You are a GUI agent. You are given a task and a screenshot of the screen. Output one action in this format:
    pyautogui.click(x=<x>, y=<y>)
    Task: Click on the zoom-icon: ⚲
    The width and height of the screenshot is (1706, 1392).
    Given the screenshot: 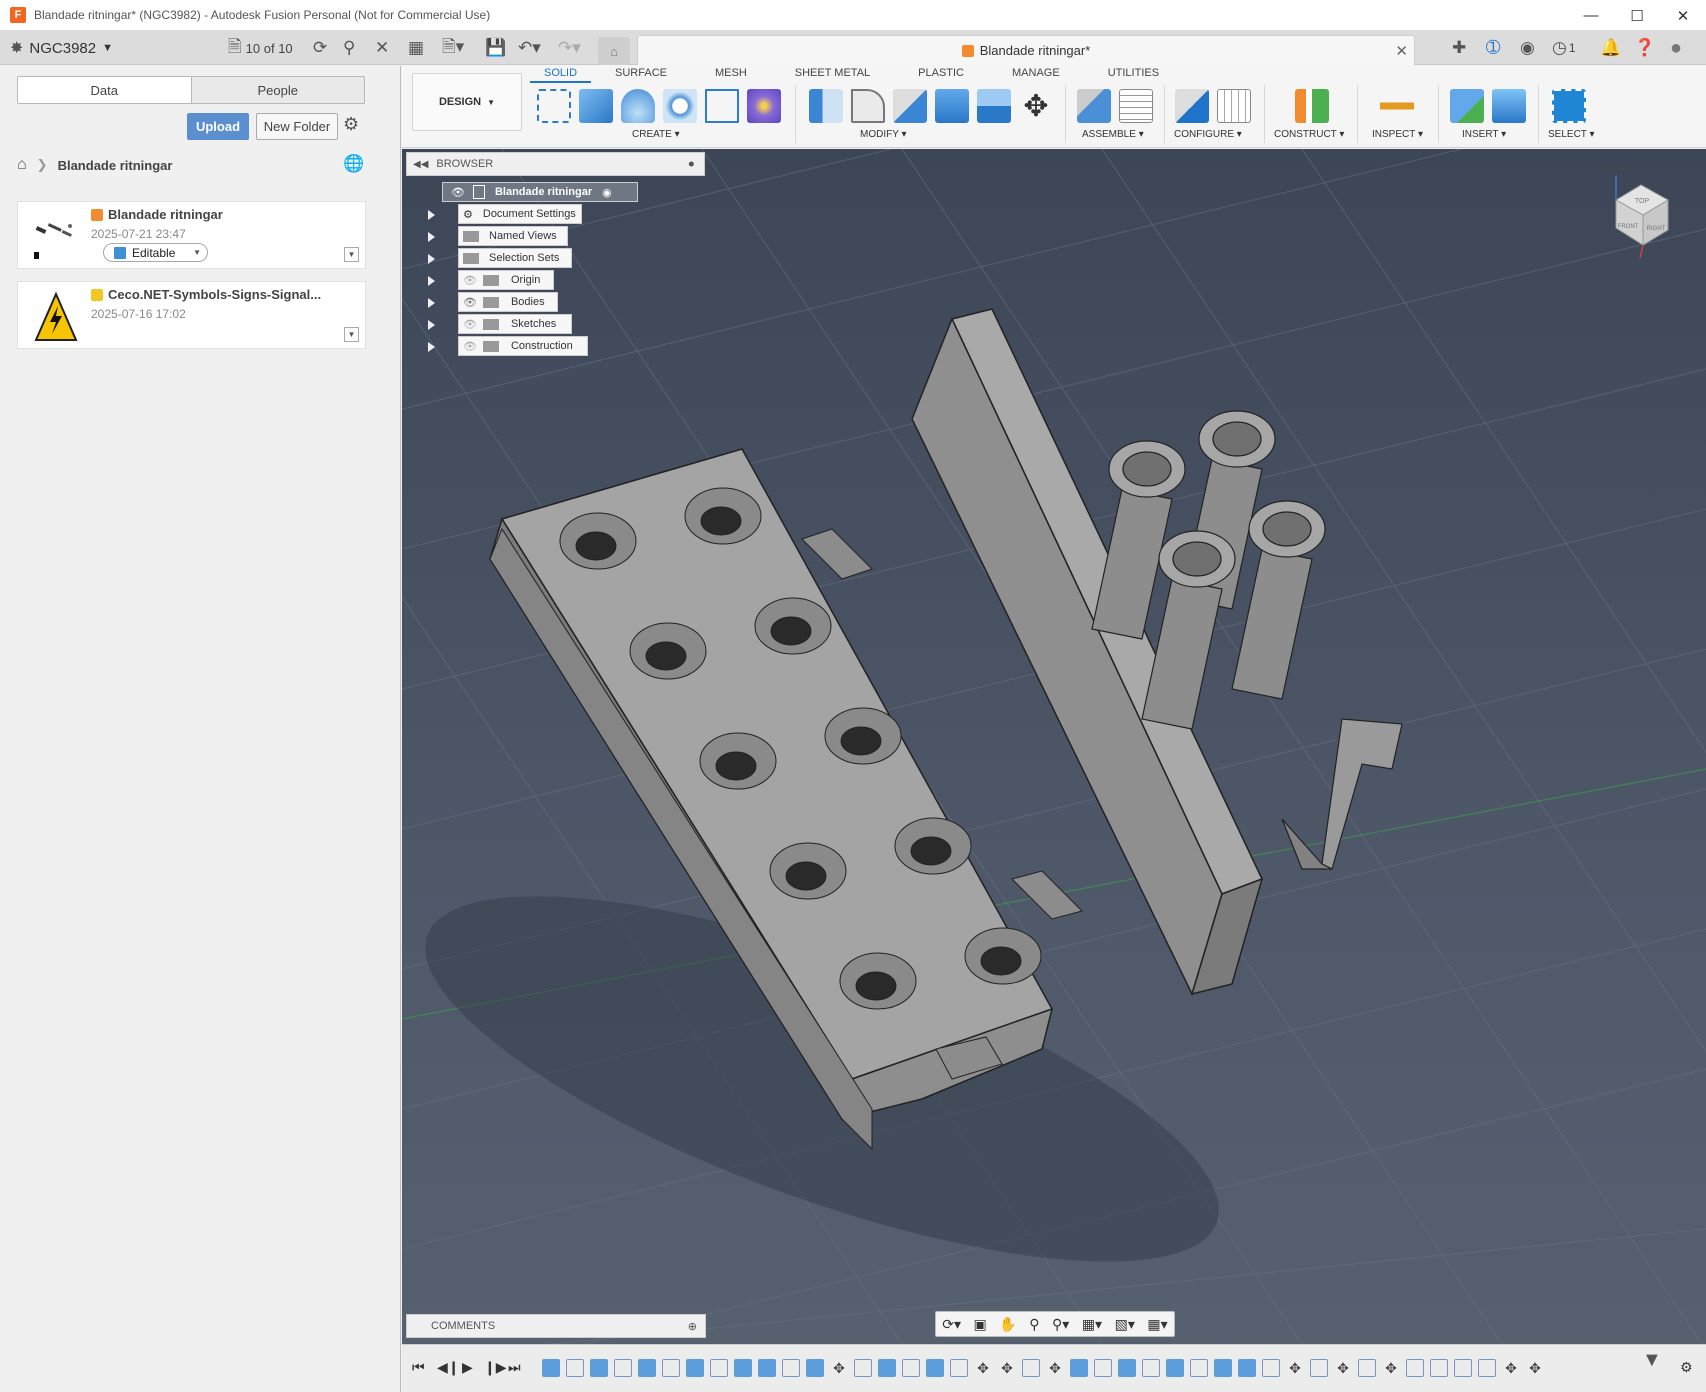 What is the action you would take?
    pyautogui.click(x=1034, y=1324)
    